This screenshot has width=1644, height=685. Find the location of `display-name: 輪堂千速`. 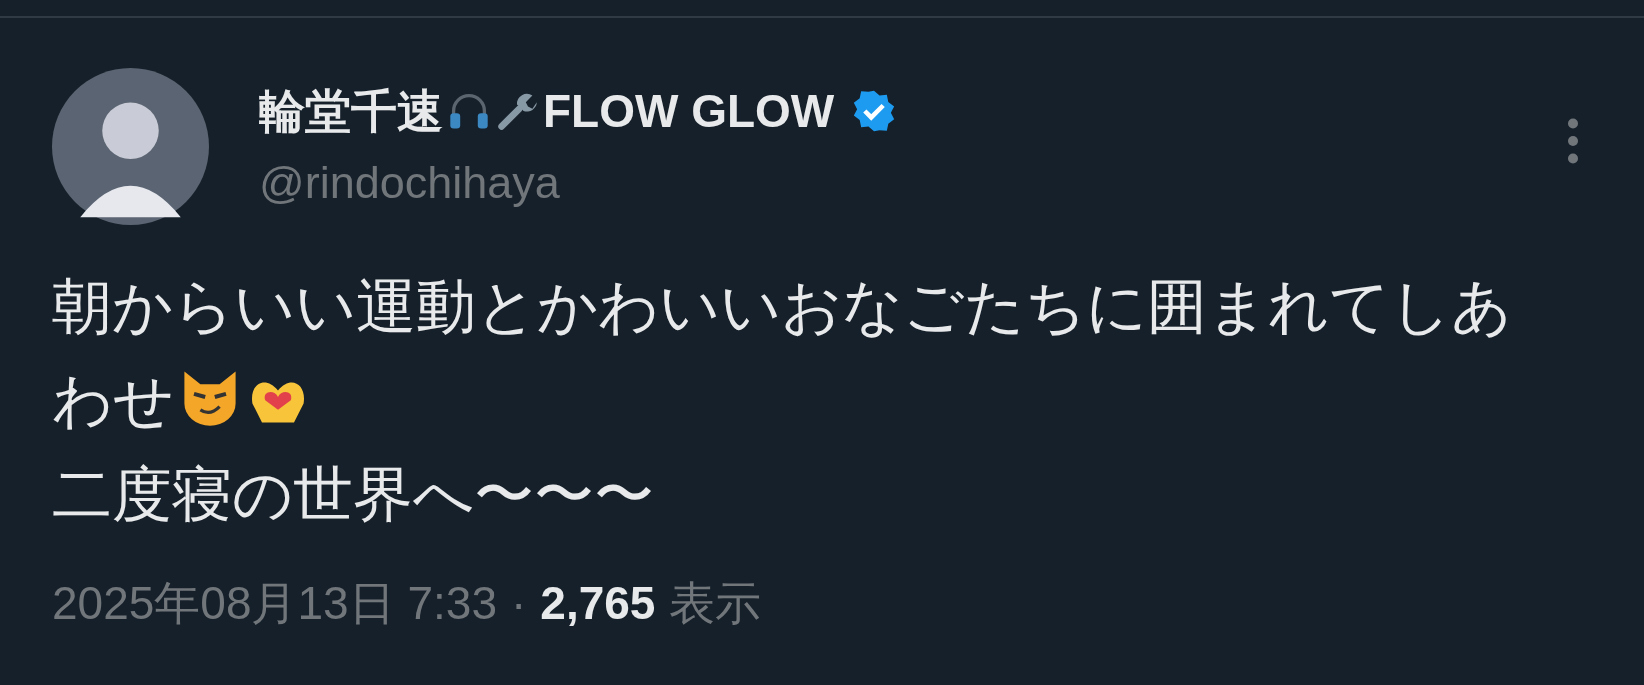

display-name: 輪堂千速 is located at coordinates (351, 111).